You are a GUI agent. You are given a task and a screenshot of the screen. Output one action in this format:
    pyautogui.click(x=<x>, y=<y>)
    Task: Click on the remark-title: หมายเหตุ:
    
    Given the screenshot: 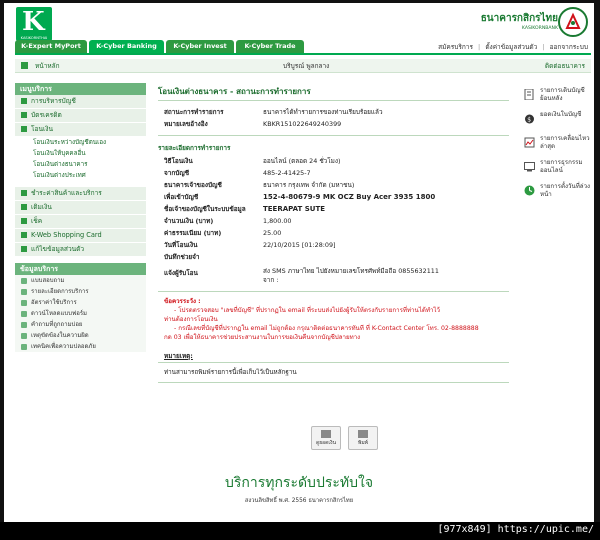 What is the action you would take?
    pyautogui.click(x=178, y=356)
    